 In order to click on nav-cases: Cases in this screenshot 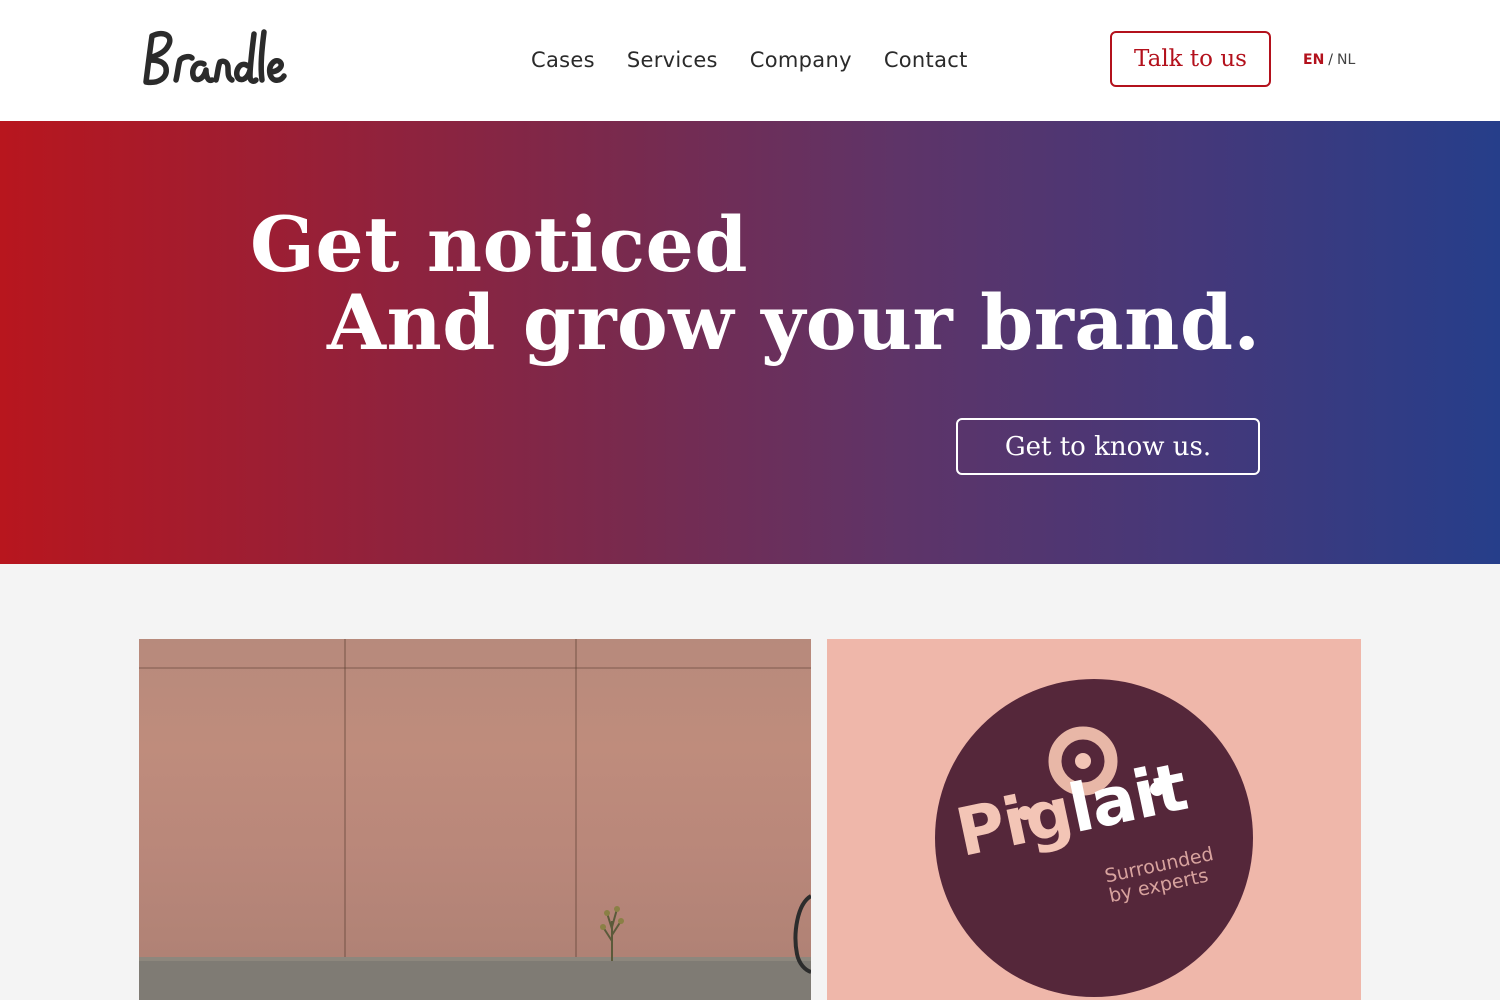, I will do `click(563, 60)`.